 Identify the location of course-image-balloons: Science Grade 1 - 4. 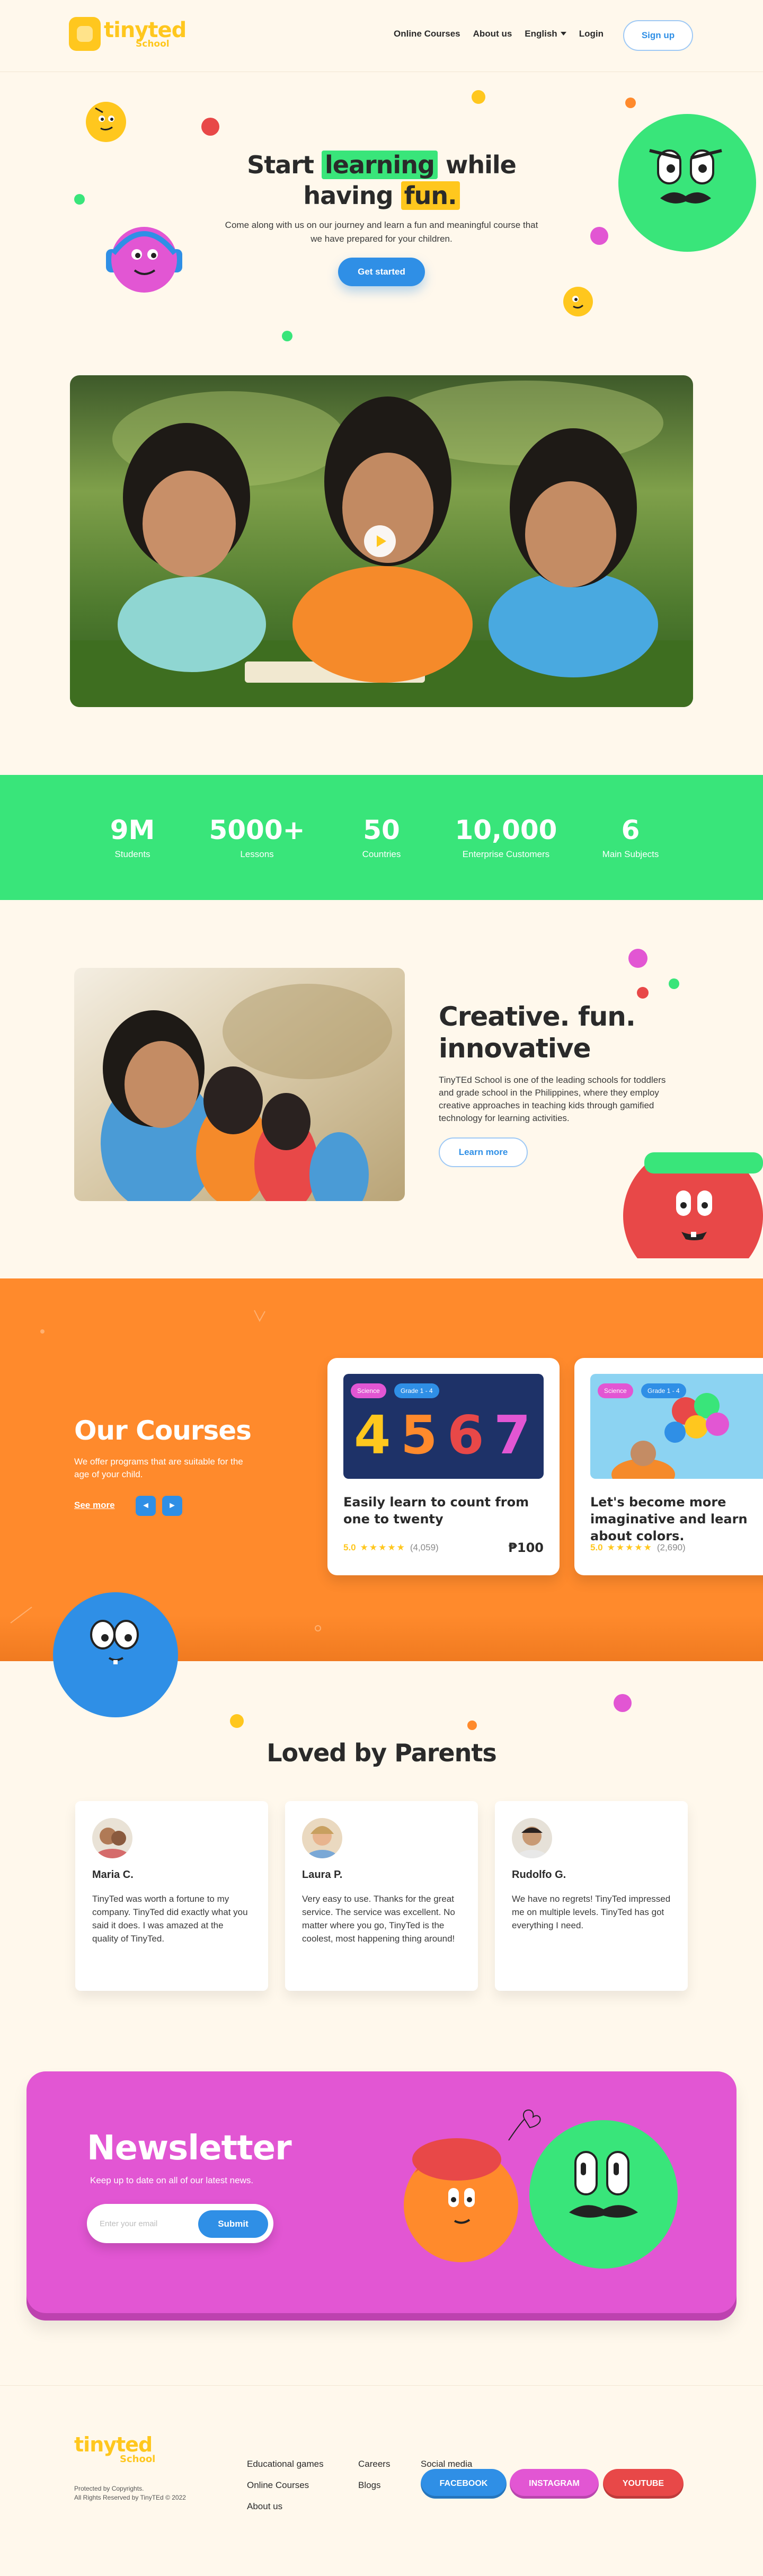
(676, 1426).